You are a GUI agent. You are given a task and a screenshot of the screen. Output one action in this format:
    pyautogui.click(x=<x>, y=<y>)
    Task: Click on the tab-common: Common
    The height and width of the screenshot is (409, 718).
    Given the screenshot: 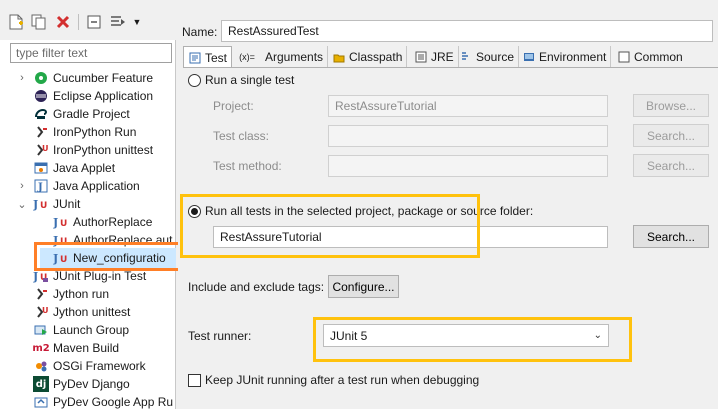 What is the action you would take?
    pyautogui.click(x=650, y=57)
    